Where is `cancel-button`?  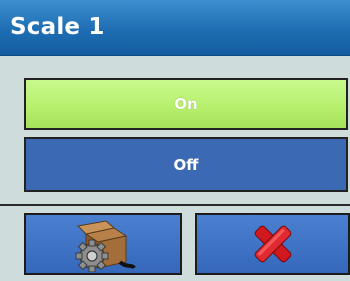
cancel-button is located at coordinates (272, 244).